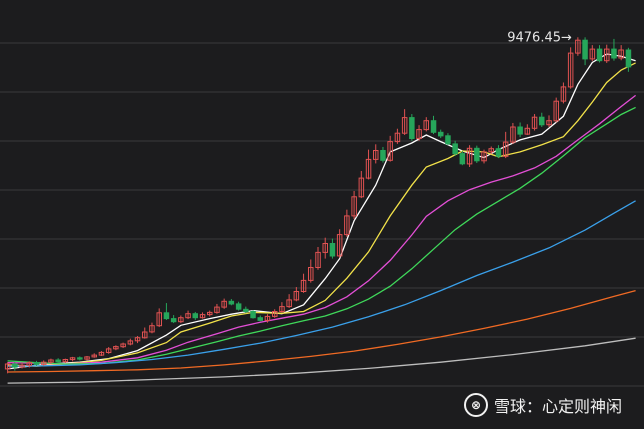 Image resolution: width=644 pixels, height=429 pixels. Describe the element at coordinates (475, 405) in the screenshot. I see `snowball-logo-icon: ⊗` at that location.